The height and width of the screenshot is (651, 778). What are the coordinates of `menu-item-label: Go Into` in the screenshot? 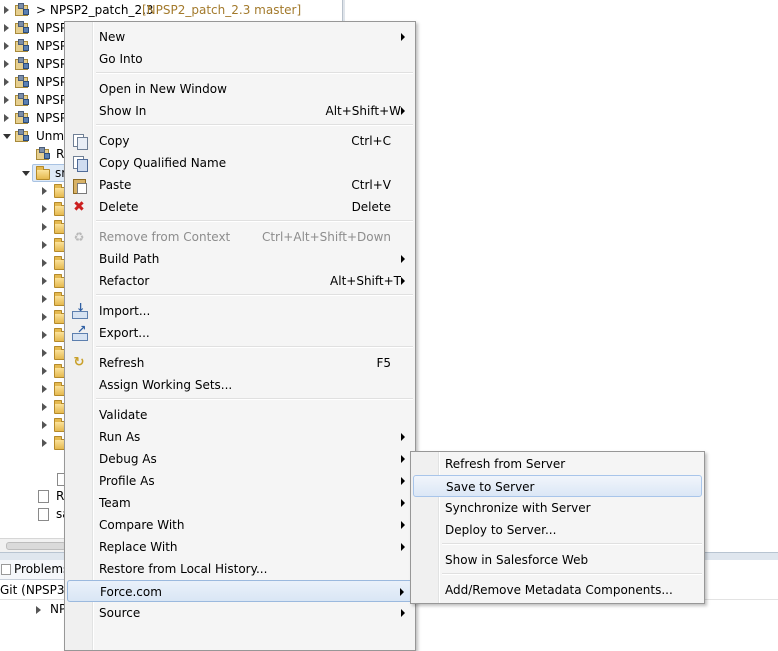 It's located at (121, 59).